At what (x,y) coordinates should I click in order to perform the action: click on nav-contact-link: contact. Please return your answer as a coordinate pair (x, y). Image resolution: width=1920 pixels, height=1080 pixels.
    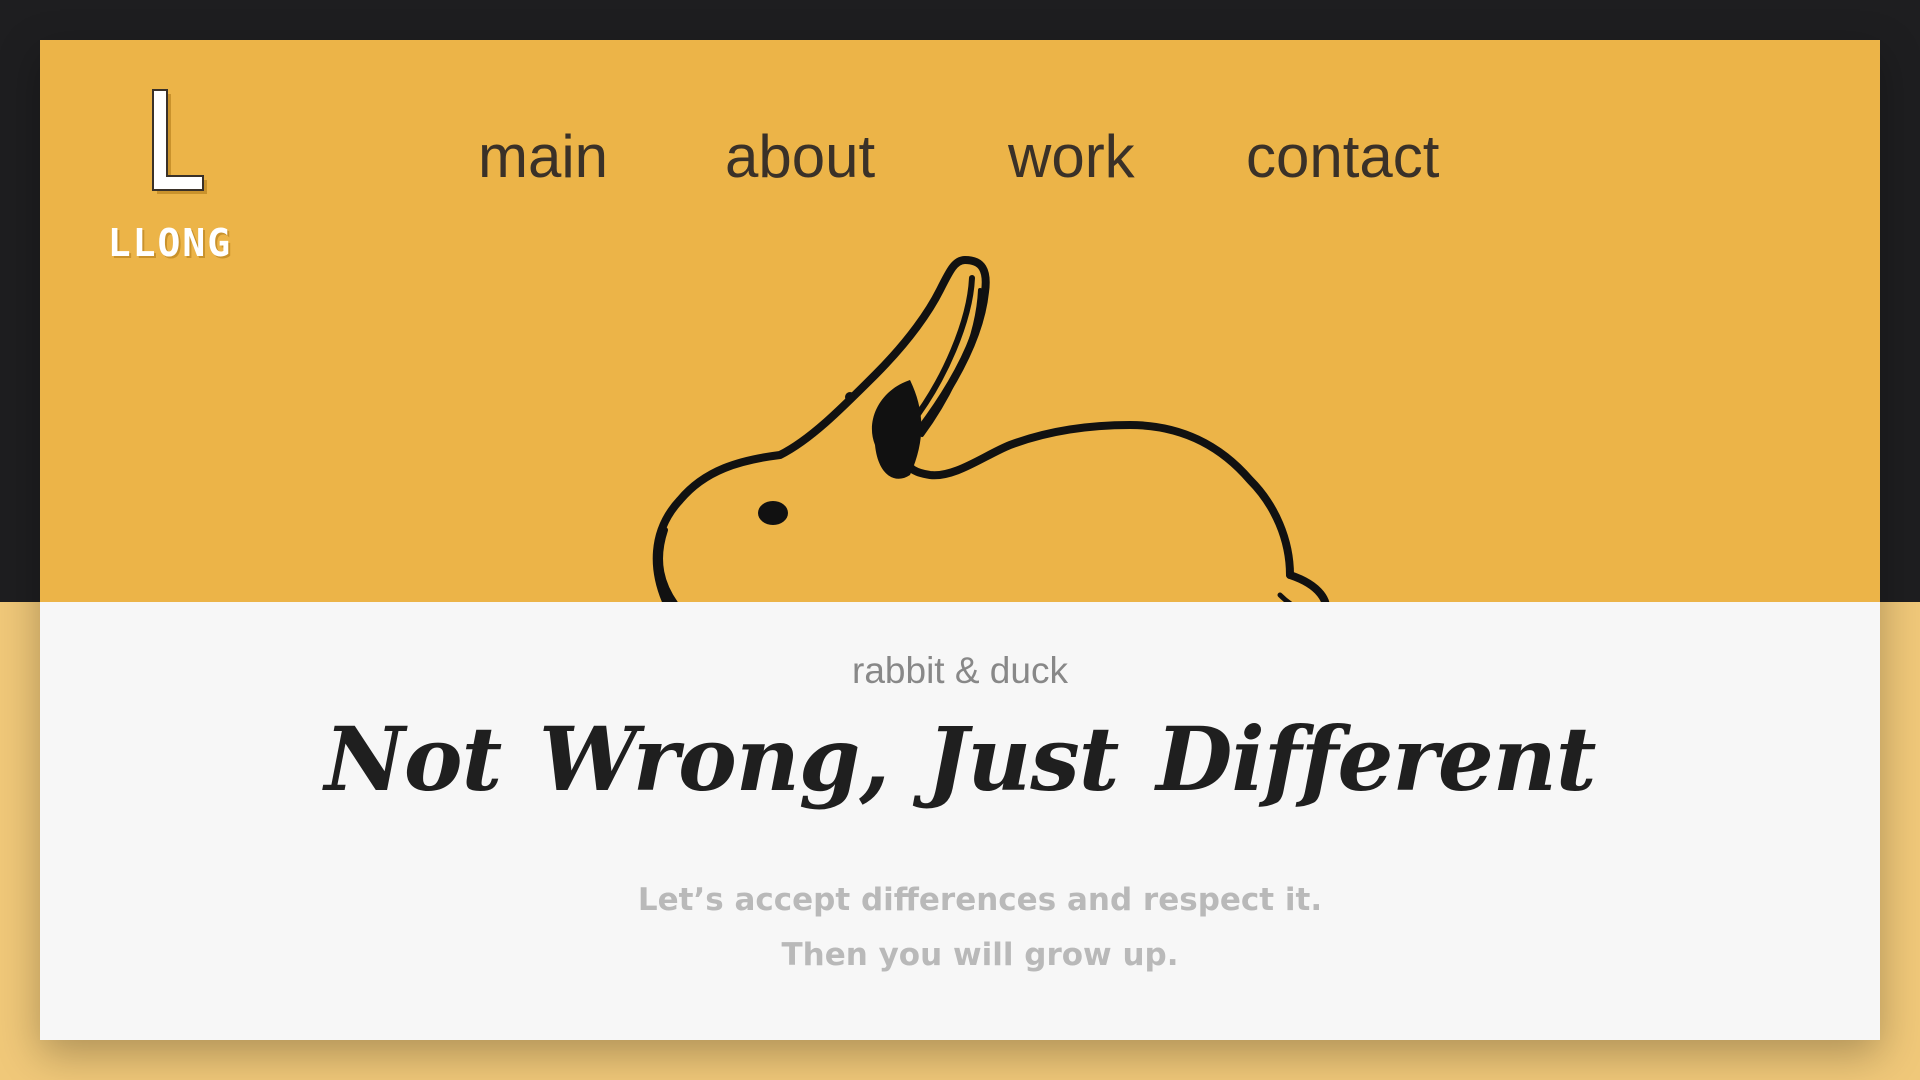
    Looking at the image, I should click on (1342, 157).